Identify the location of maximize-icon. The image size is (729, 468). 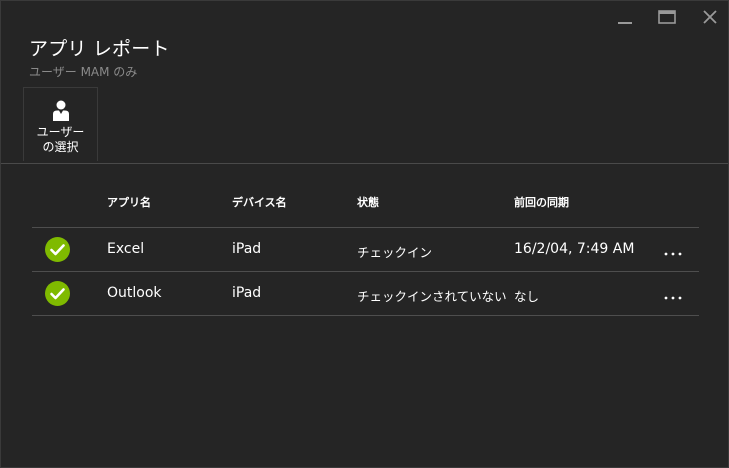
(667, 17).